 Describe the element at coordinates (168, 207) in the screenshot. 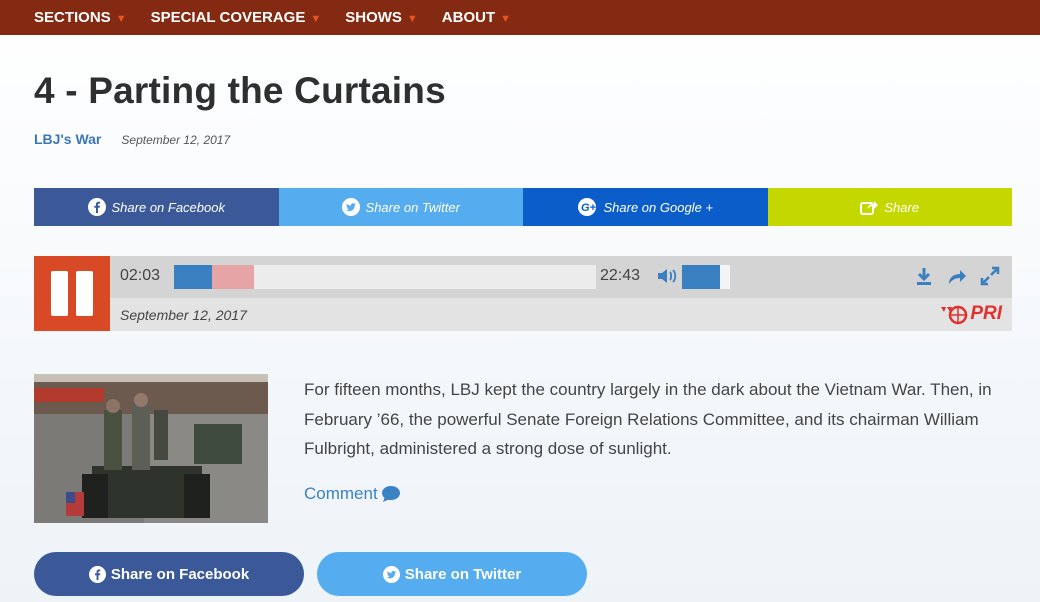

I see `share-facebook-label: Share on Facebook` at that location.